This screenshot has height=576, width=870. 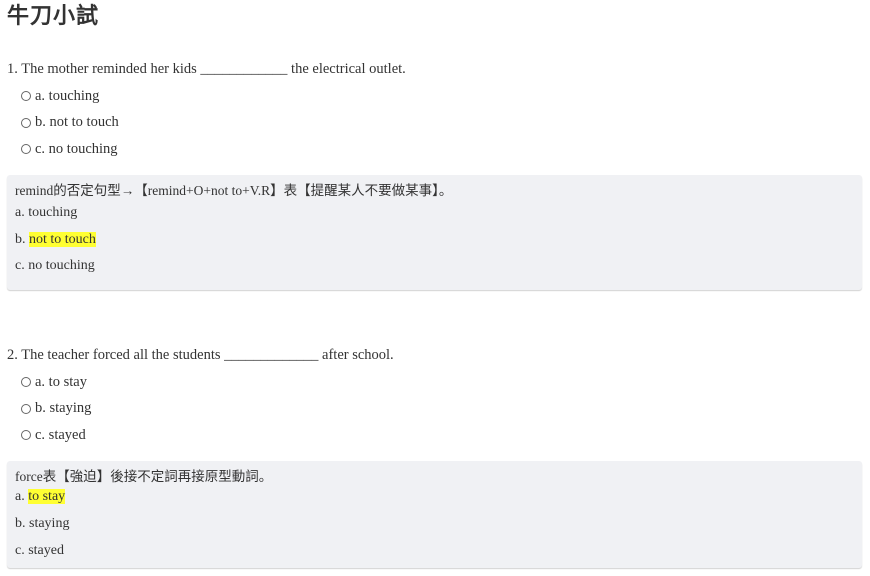 What do you see at coordinates (47, 496) in the screenshot?
I see `highlighted-correct-answer: to stay` at bounding box center [47, 496].